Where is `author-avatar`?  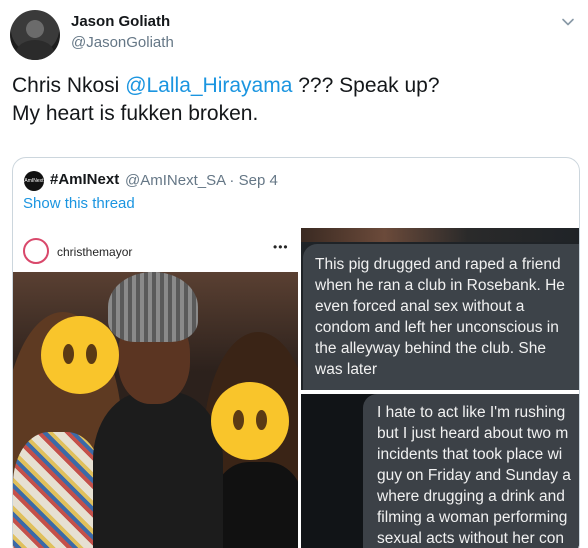 author-avatar is located at coordinates (35, 35).